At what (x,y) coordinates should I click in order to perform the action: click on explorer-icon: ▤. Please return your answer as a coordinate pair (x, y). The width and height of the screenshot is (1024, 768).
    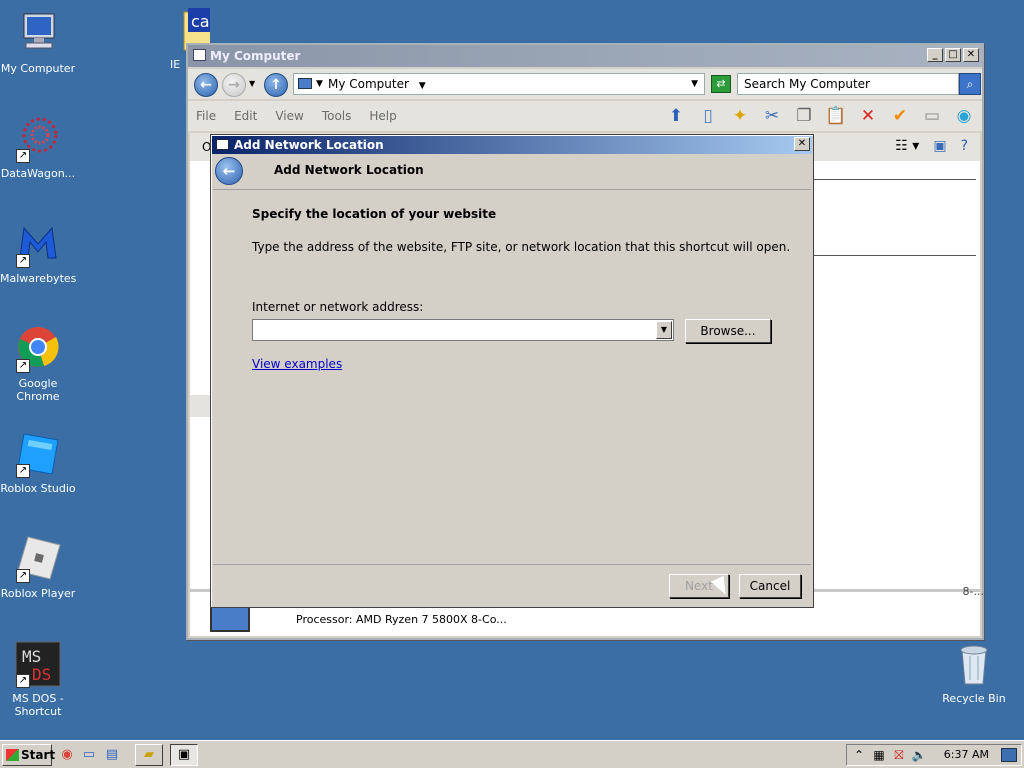
    Looking at the image, I should click on (112, 755).